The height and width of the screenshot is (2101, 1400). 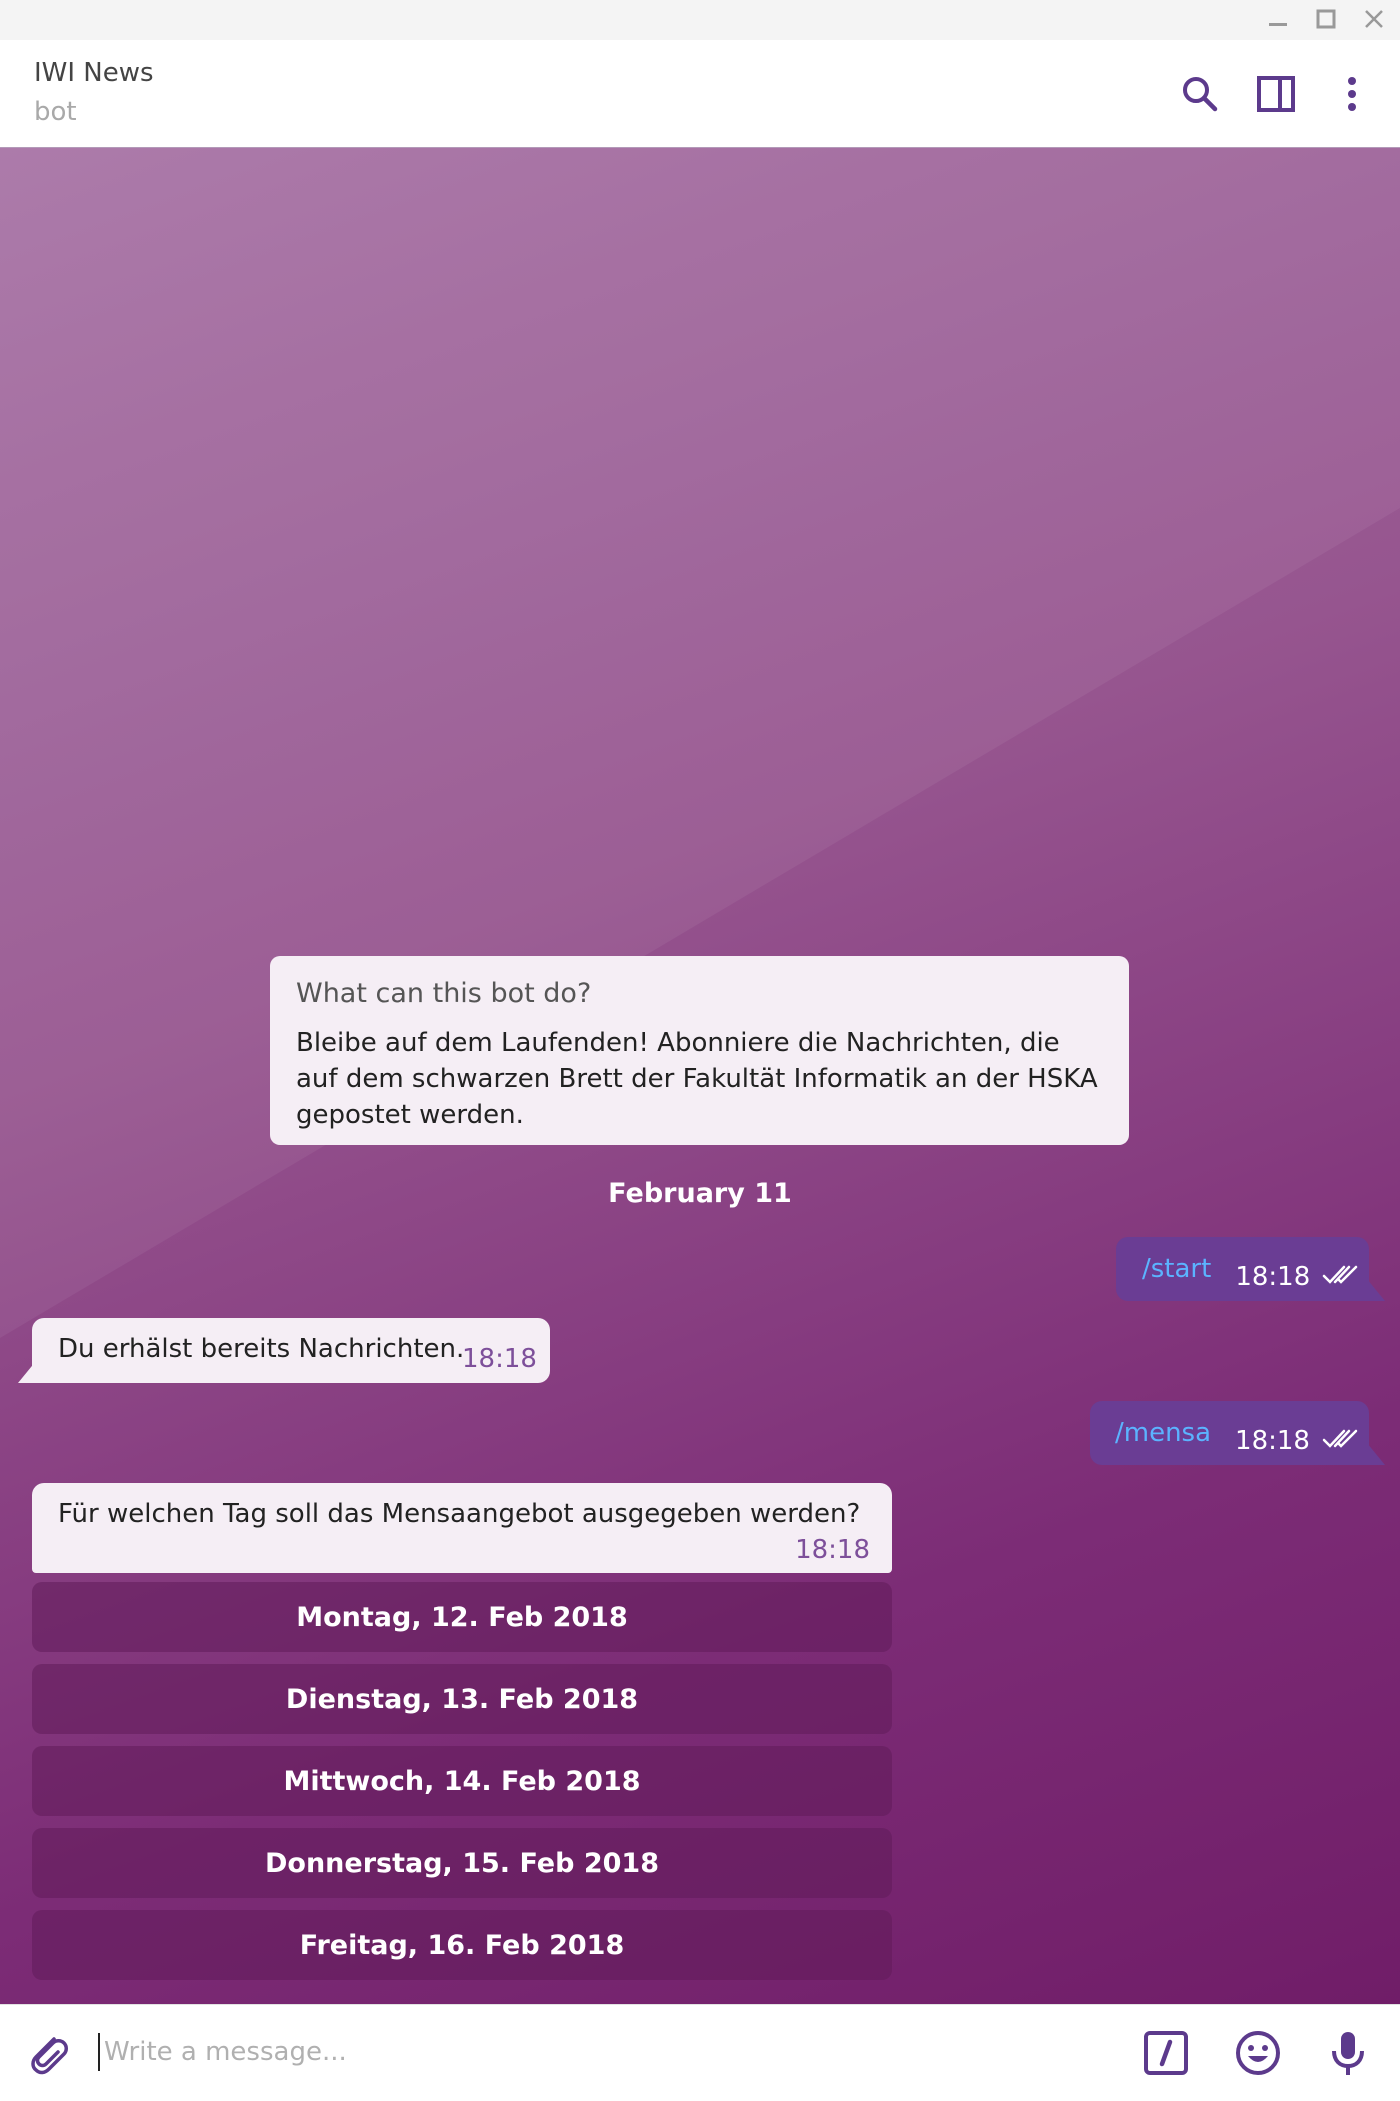 What do you see at coordinates (1374, 19) in the screenshot?
I see `close-icon` at bounding box center [1374, 19].